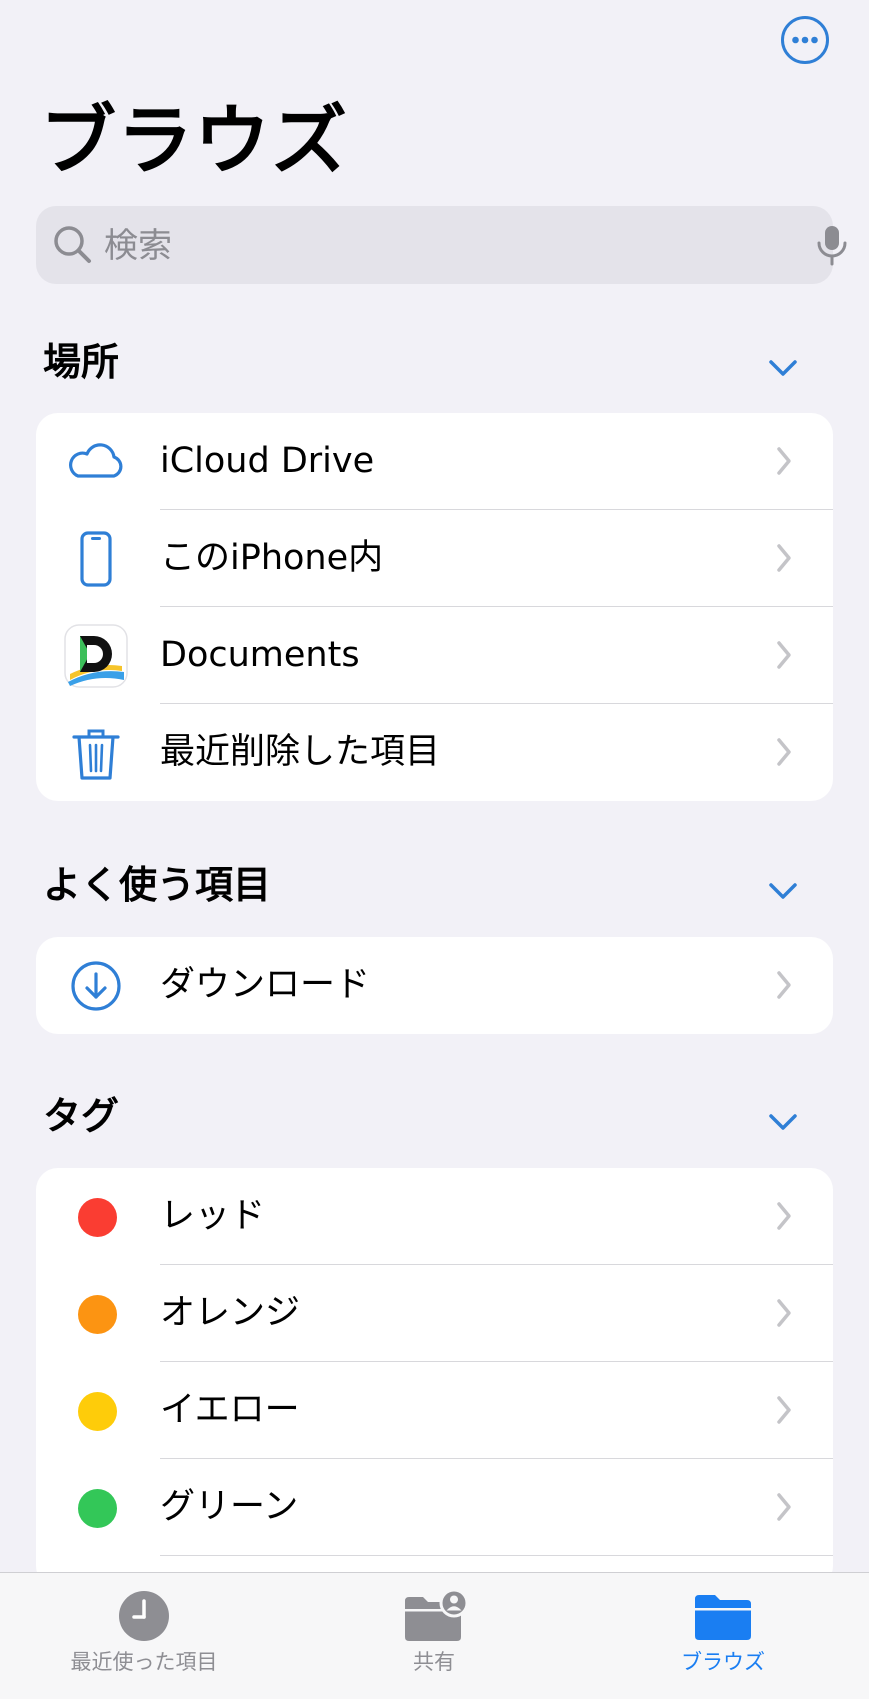 The width and height of the screenshot is (869, 1699). What do you see at coordinates (434, 655) in the screenshot?
I see `location-item-documents: Documents` at bounding box center [434, 655].